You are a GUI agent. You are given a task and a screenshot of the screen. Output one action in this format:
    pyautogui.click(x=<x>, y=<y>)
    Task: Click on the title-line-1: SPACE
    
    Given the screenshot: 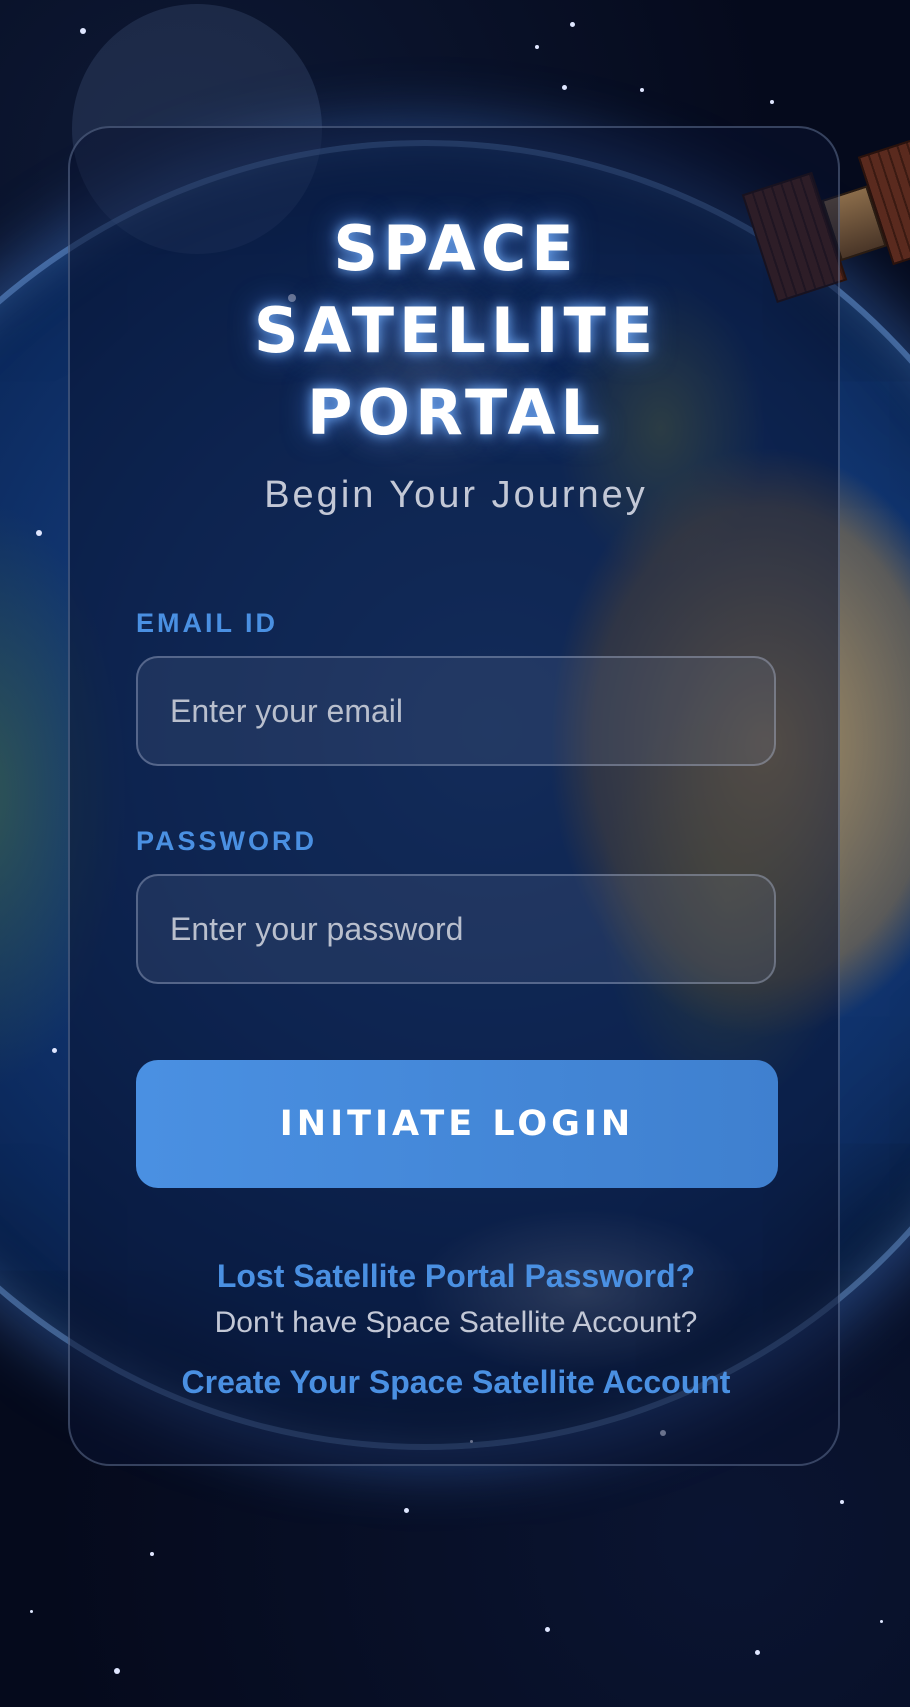 What is the action you would take?
    pyautogui.click(x=456, y=248)
    